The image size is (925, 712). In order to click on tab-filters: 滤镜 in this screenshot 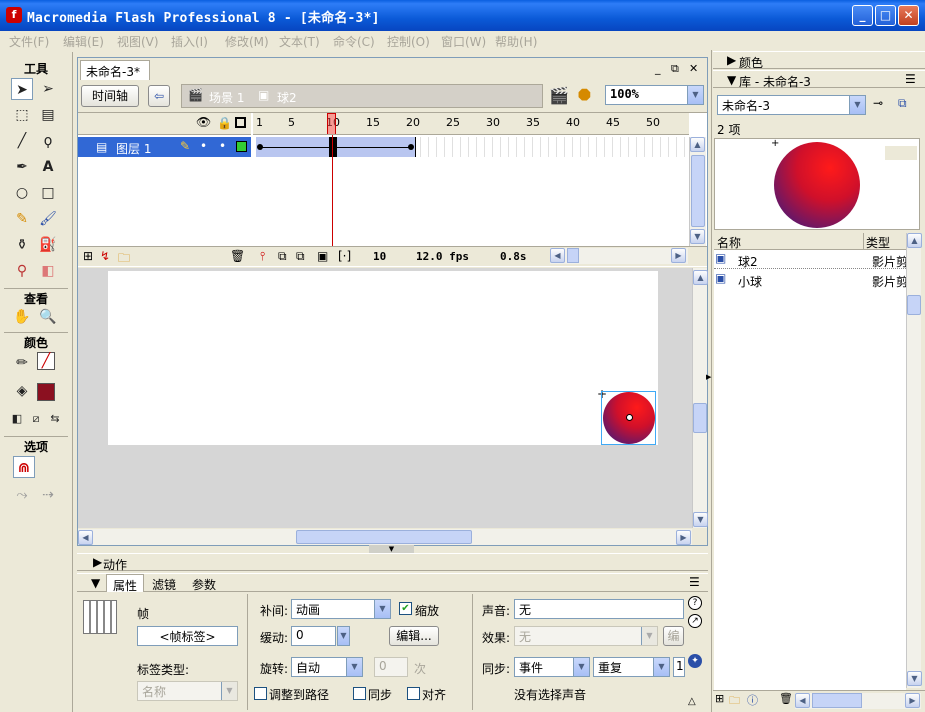, I will do `click(164, 584)`.